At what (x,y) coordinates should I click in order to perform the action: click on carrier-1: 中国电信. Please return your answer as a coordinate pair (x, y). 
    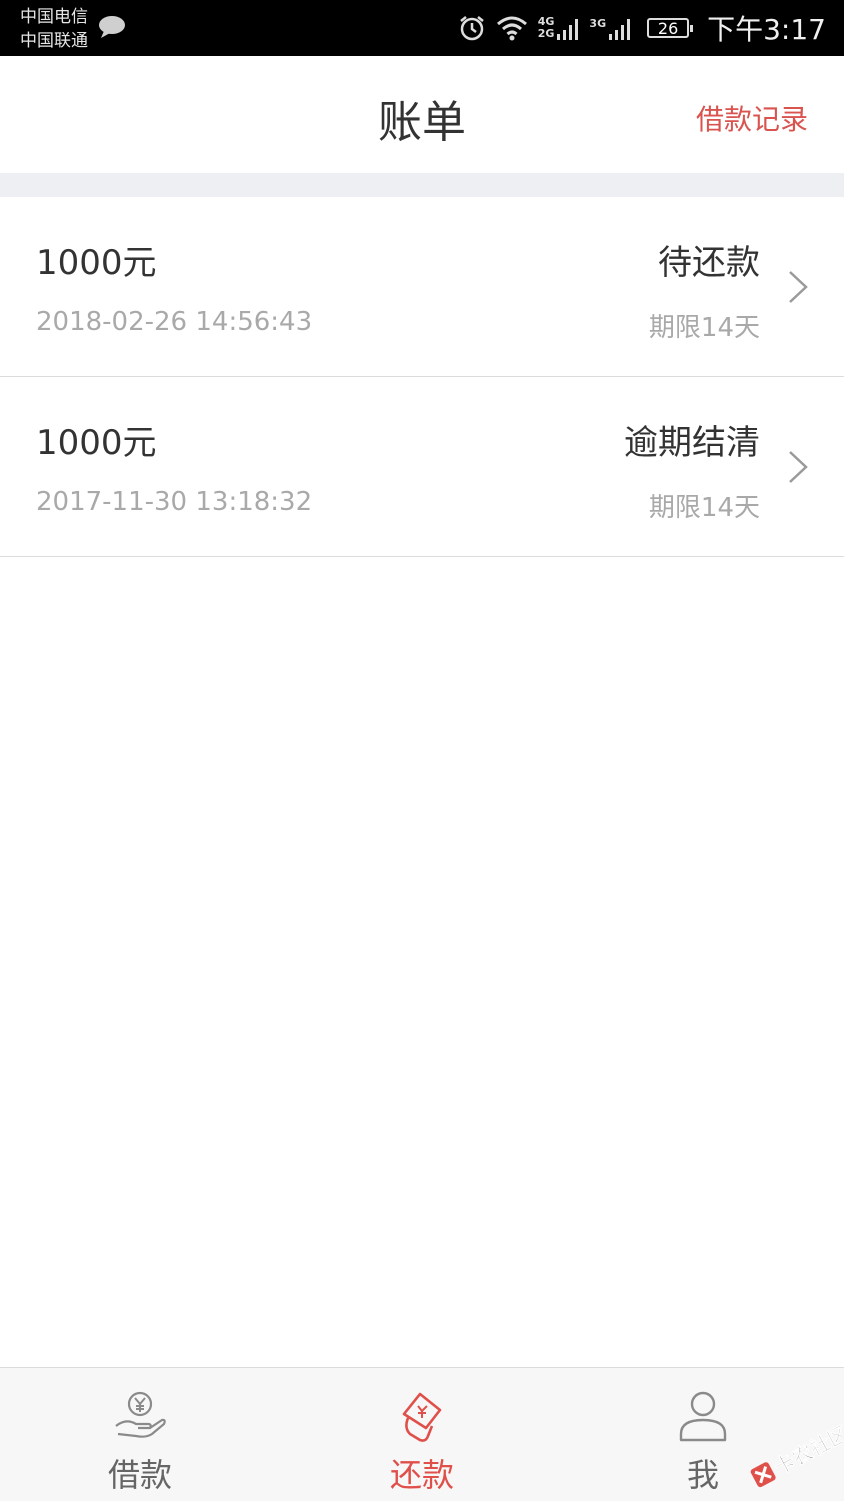
    Looking at the image, I should click on (54, 17).